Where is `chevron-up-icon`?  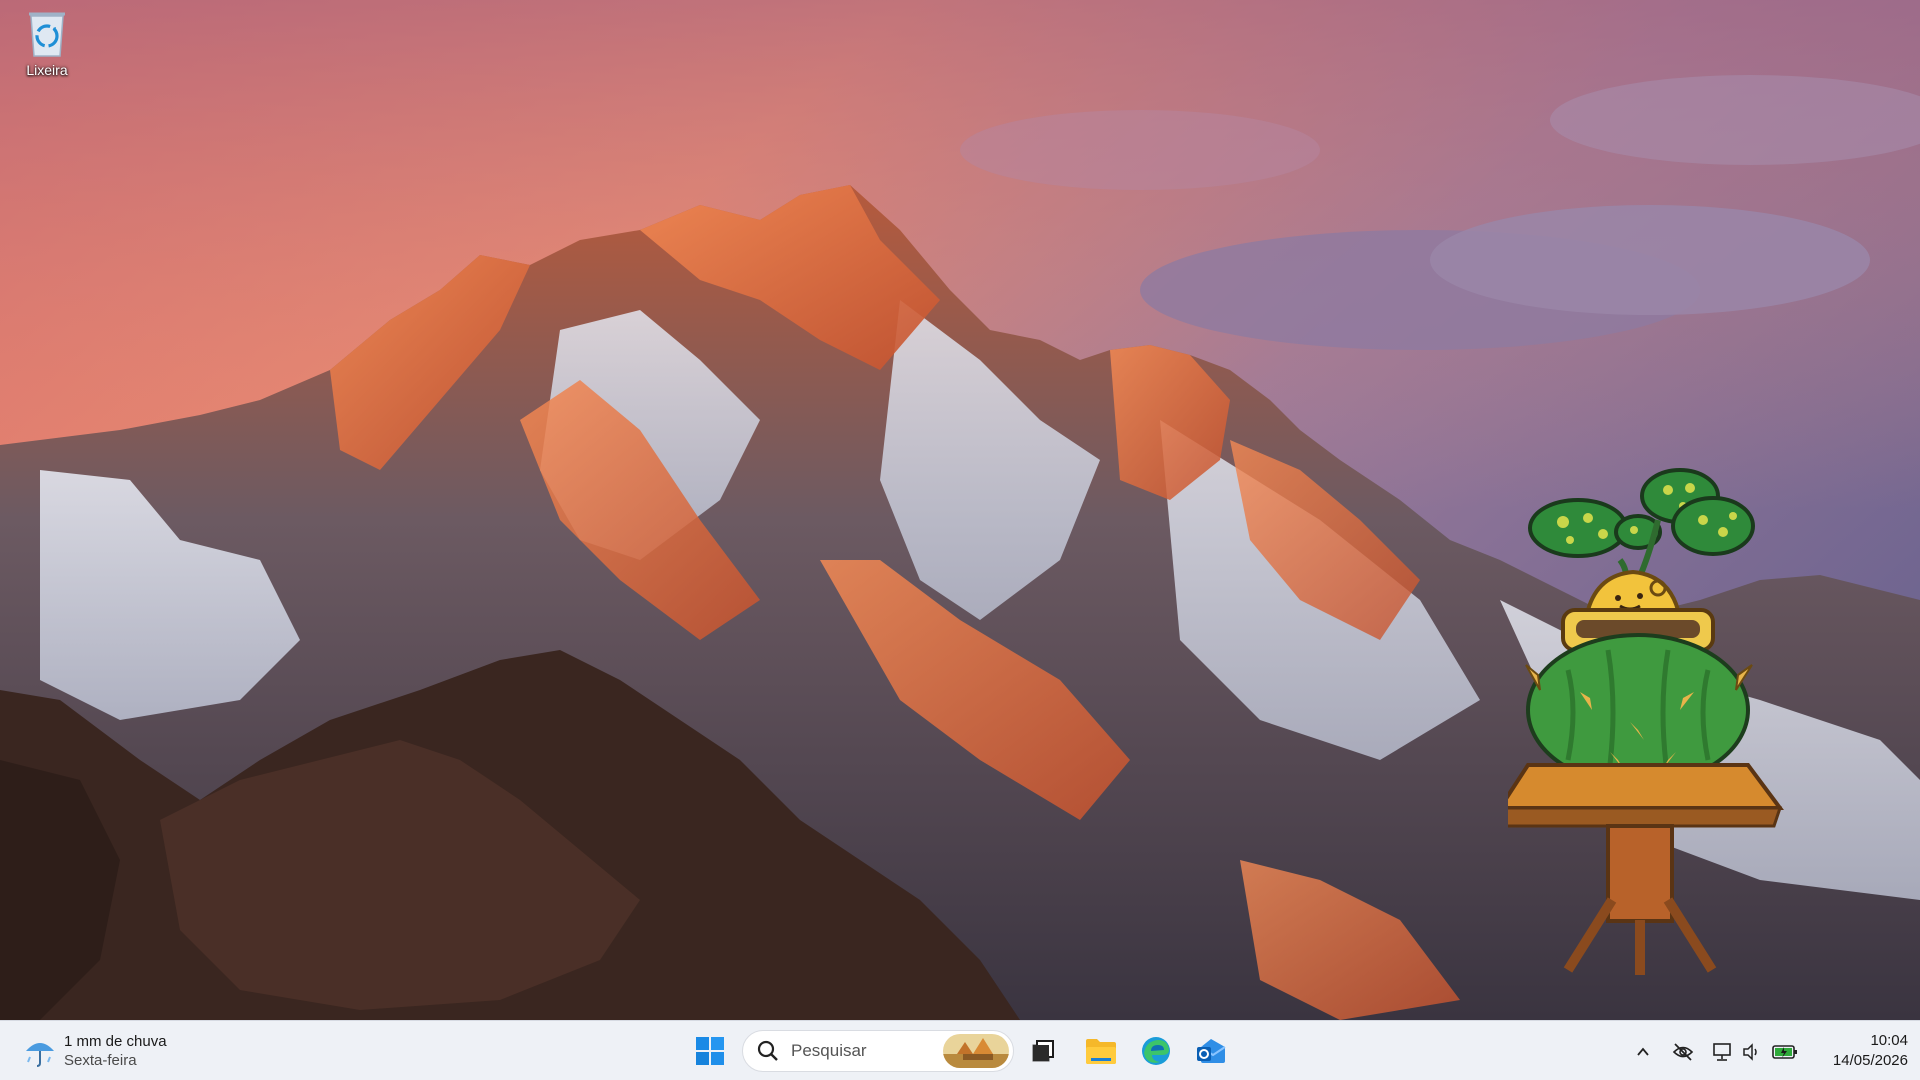
chevron-up-icon is located at coordinates (1643, 1051).